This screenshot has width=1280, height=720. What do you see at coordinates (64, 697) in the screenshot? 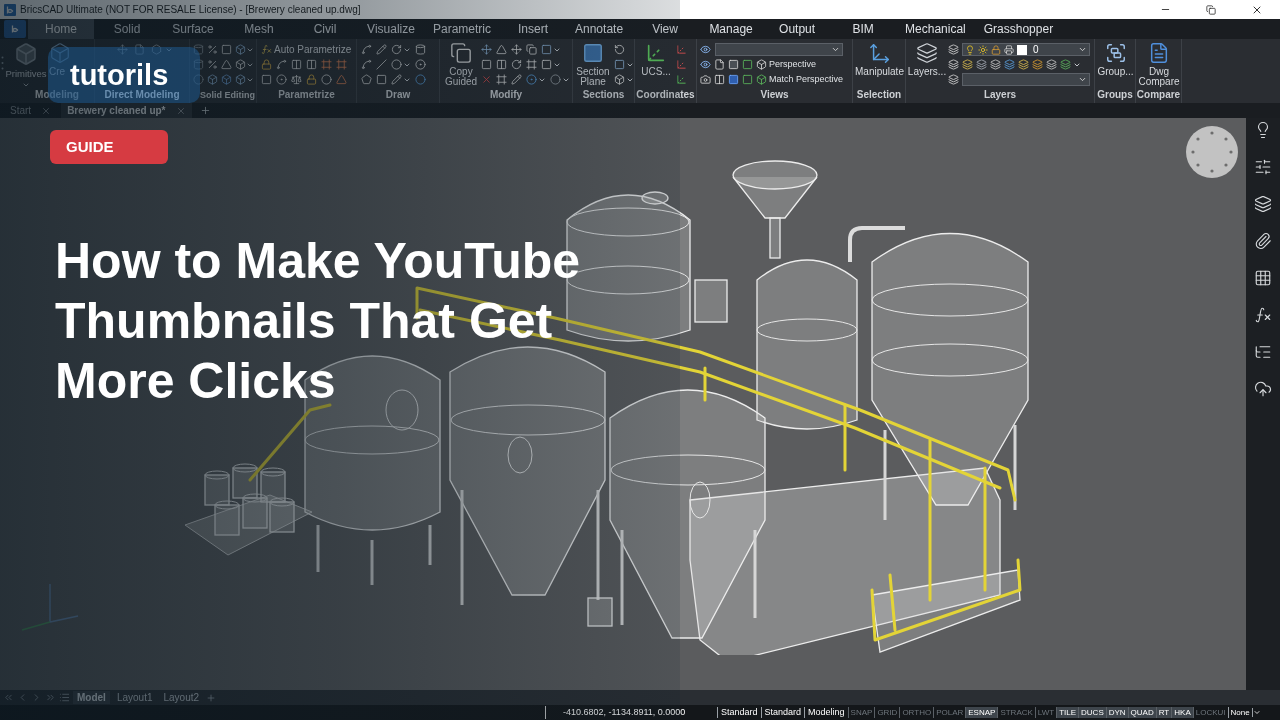
I see `list-icon` at bounding box center [64, 697].